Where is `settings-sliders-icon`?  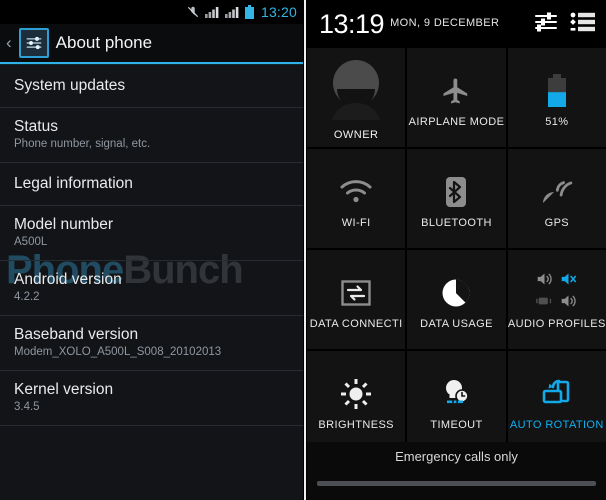 settings-sliders-icon is located at coordinates (33, 43).